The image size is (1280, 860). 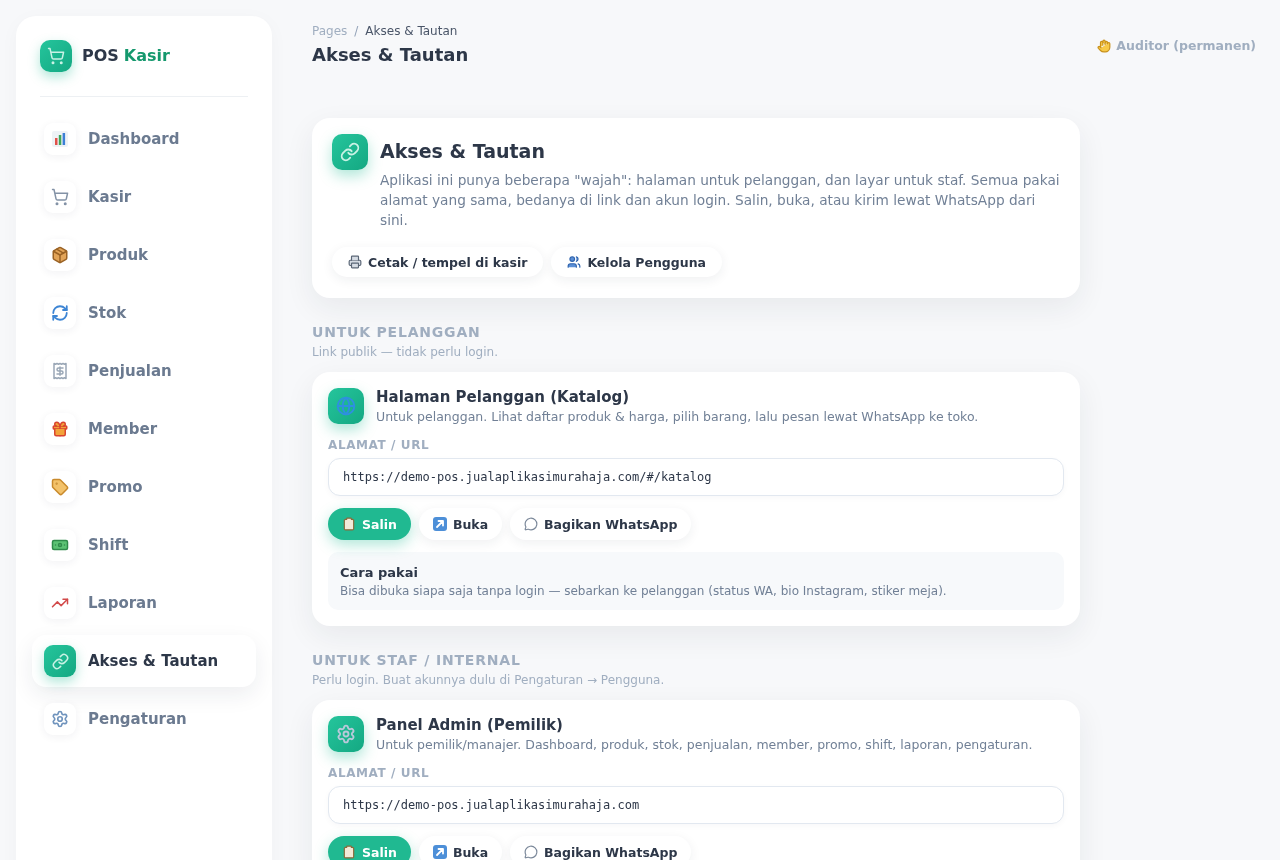 I want to click on sidebar-item: Kasir, so click(x=144, y=197).